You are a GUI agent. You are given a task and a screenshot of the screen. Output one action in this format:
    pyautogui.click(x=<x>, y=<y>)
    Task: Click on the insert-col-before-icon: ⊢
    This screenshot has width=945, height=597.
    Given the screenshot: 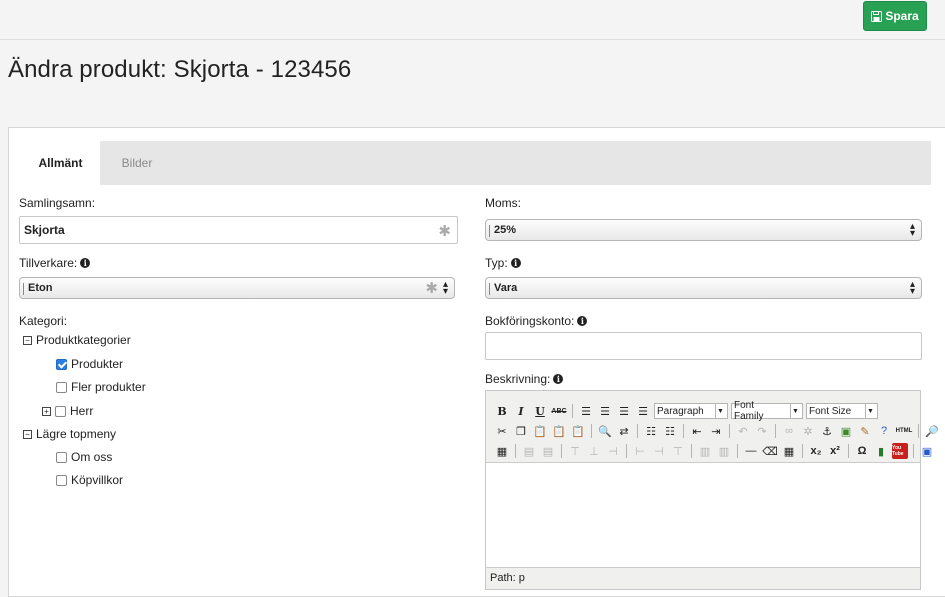 What is the action you would take?
    pyautogui.click(x=640, y=451)
    